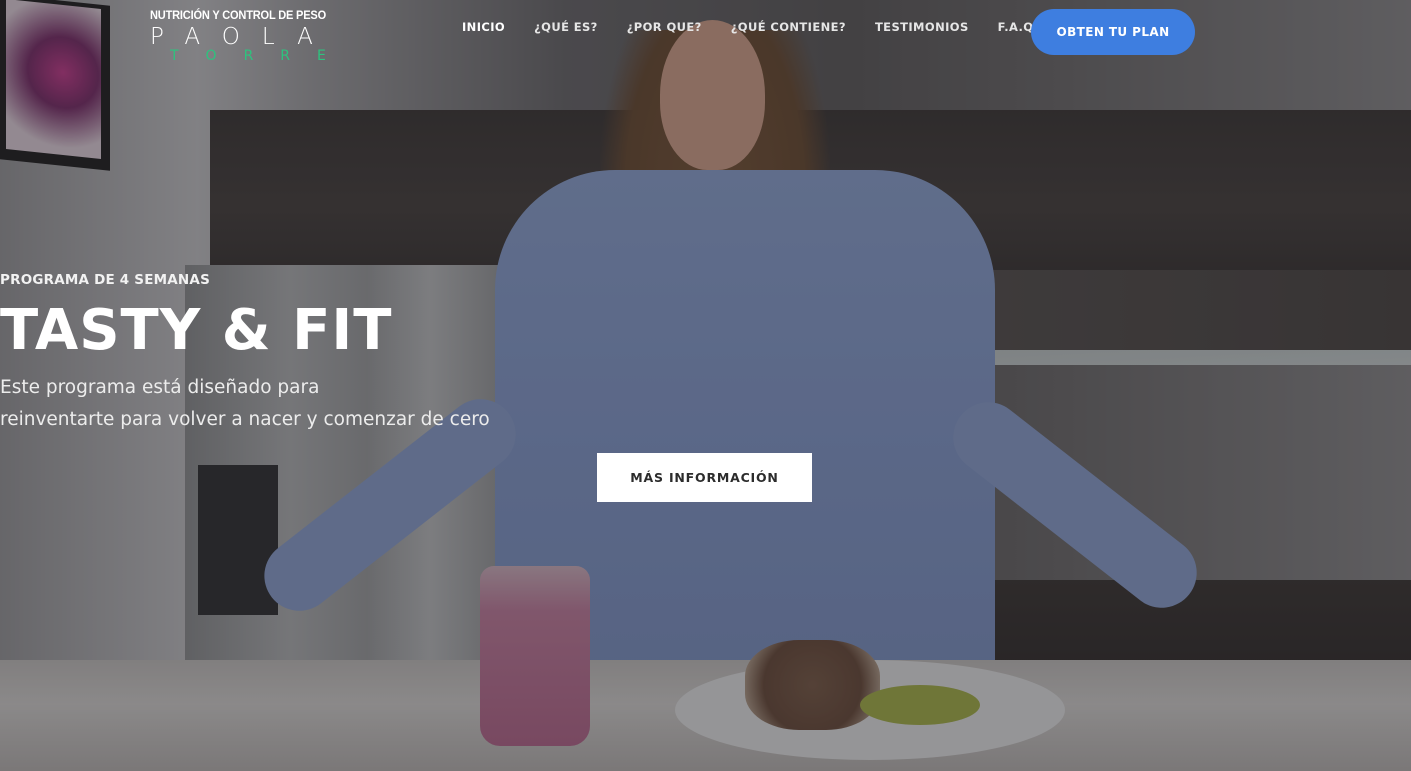 Image resolution: width=1411 pixels, height=771 pixels. I want to click on logo-last-name: TORRE, so click(261, 56).